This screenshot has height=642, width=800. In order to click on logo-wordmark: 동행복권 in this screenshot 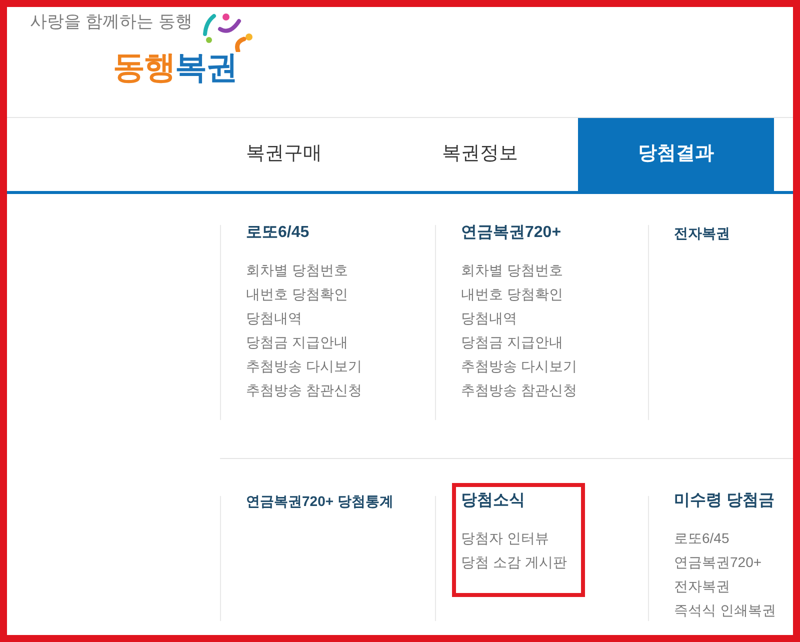, I will do `click(175, 67)`.